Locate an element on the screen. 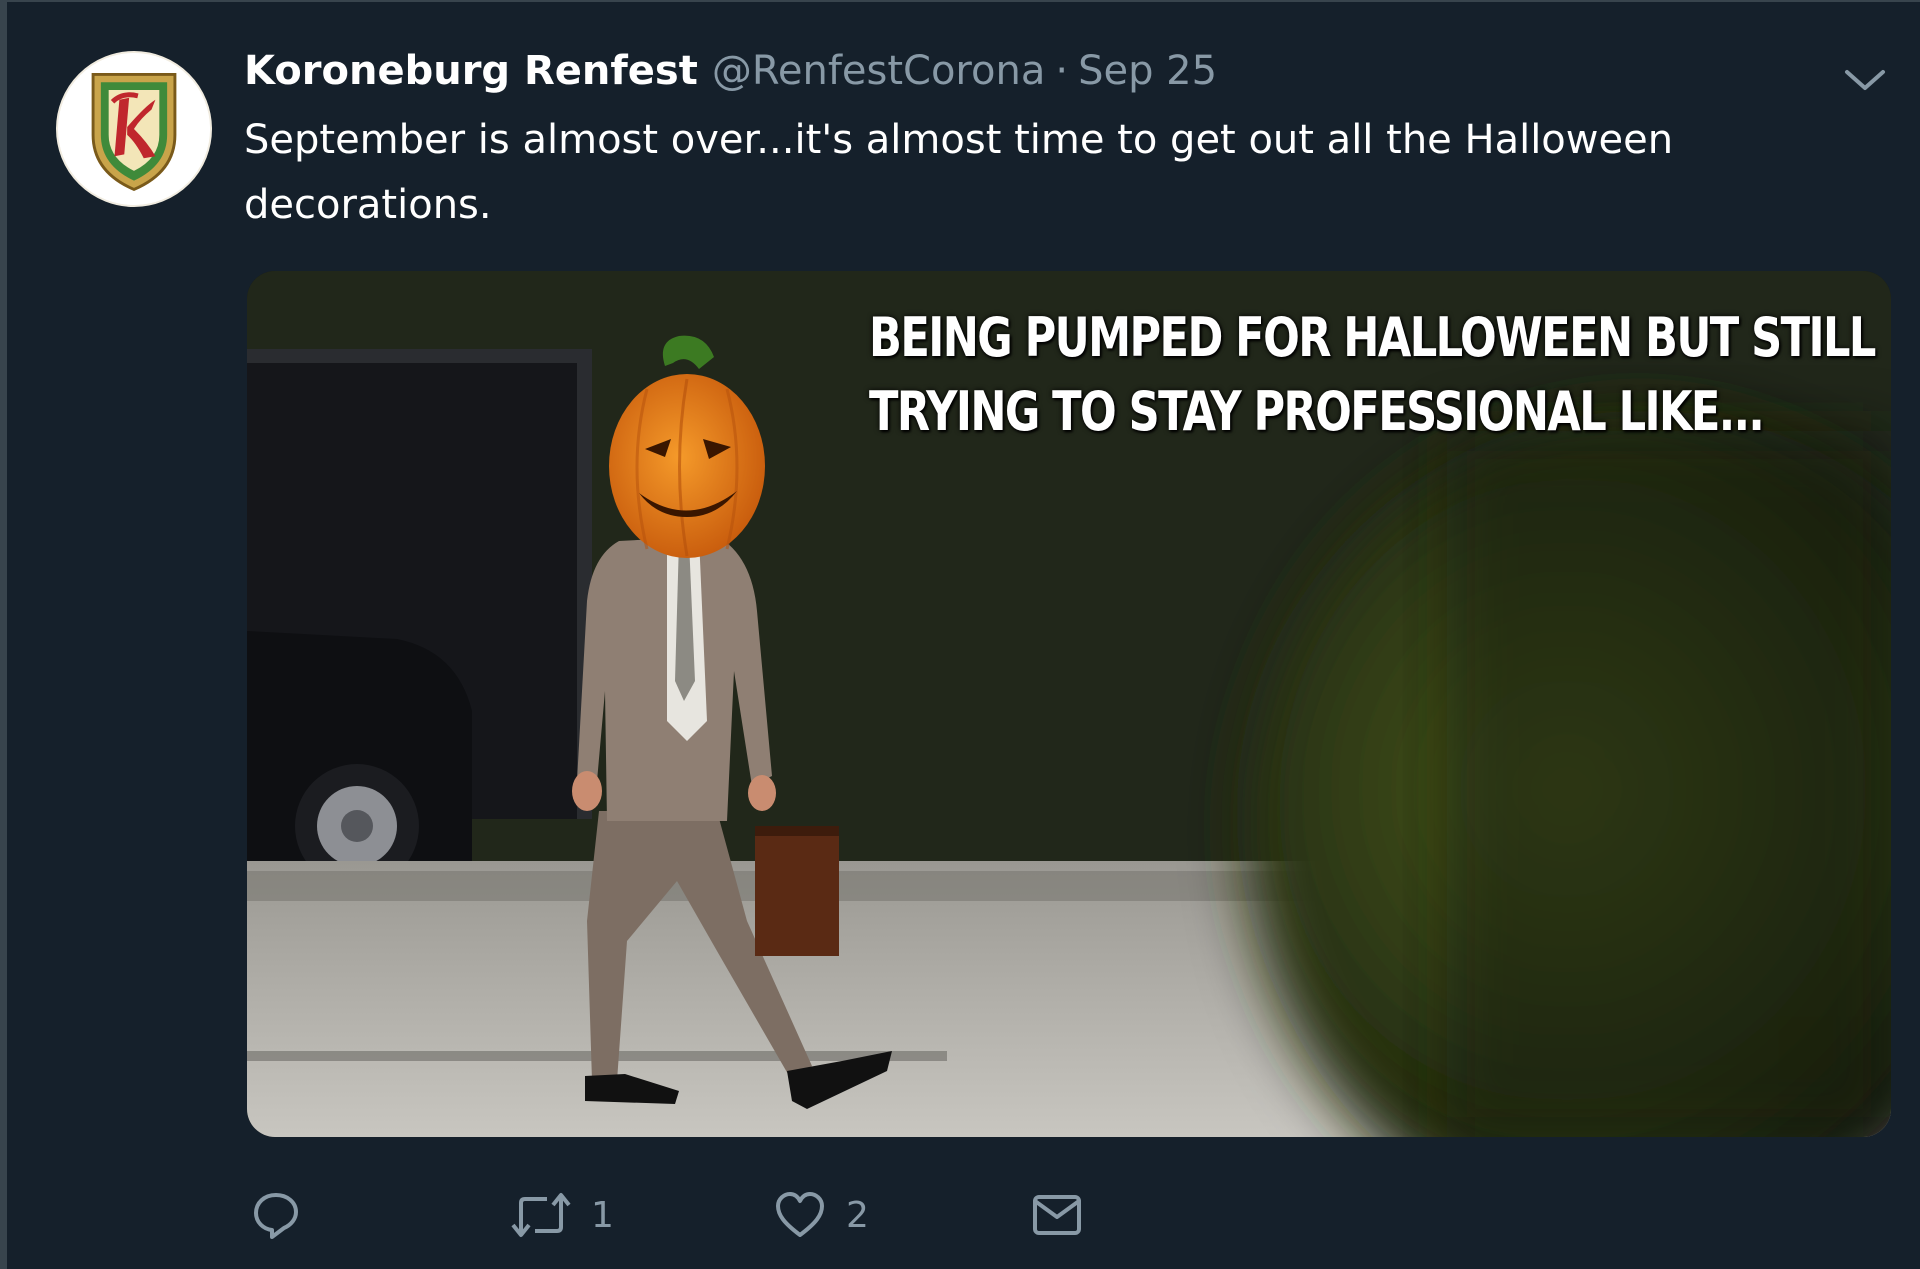  retweet-icon is located at coordinates (541, 1215).